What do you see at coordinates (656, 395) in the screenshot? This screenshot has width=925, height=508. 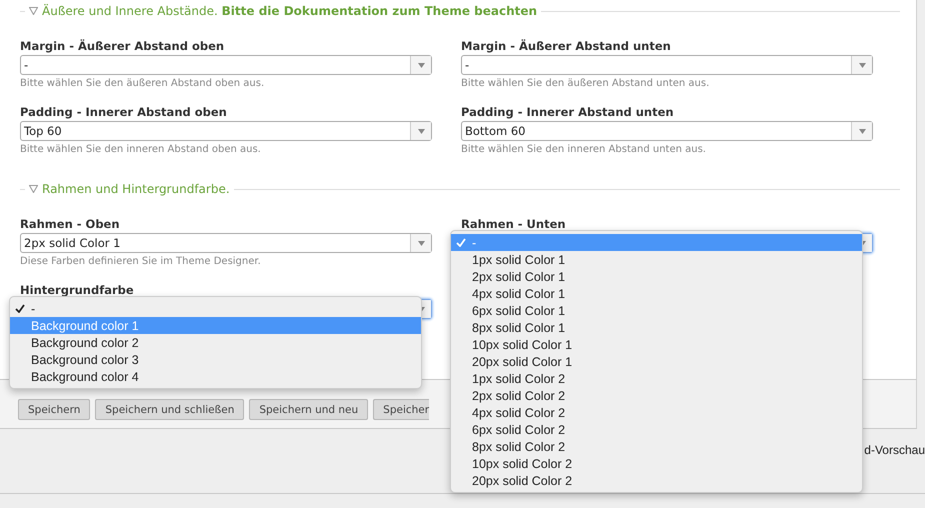 I see `dropdown-option: 2px solid Color 2` at bounding box center [656, 395].